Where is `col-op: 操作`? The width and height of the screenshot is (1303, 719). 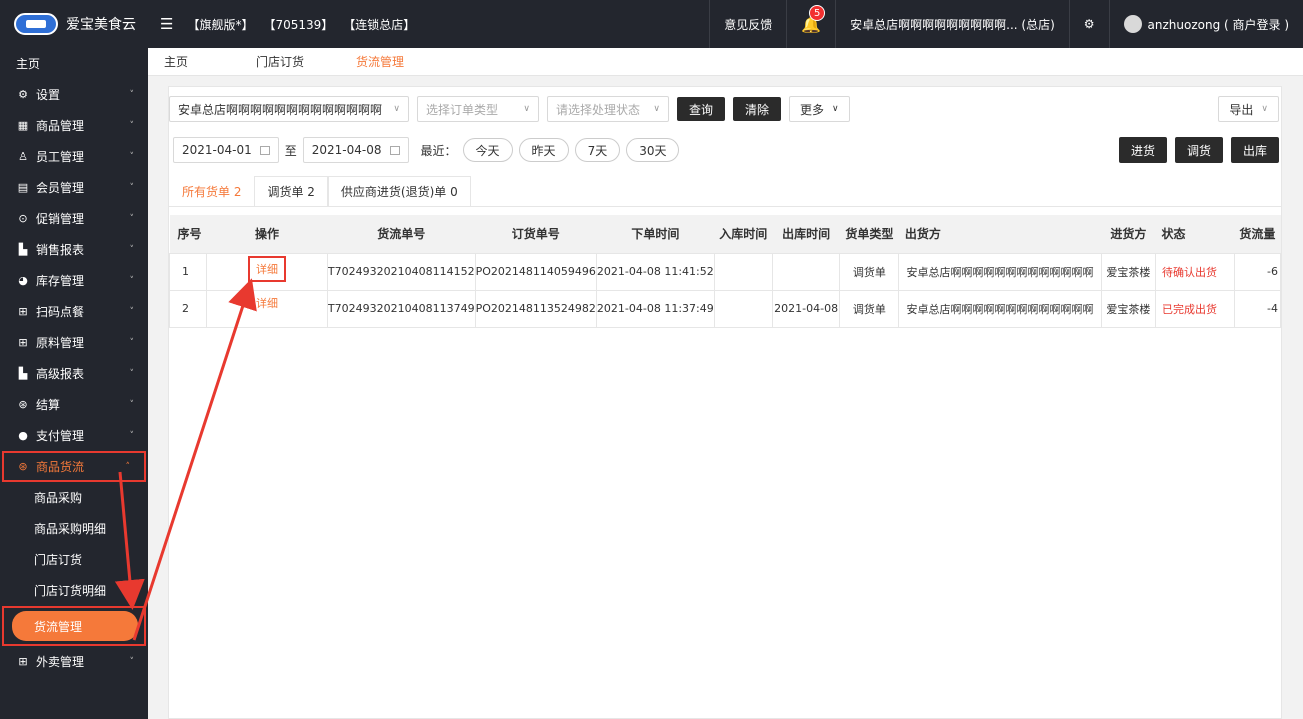 col-op: 操作 is located at coordinates (267, 234).